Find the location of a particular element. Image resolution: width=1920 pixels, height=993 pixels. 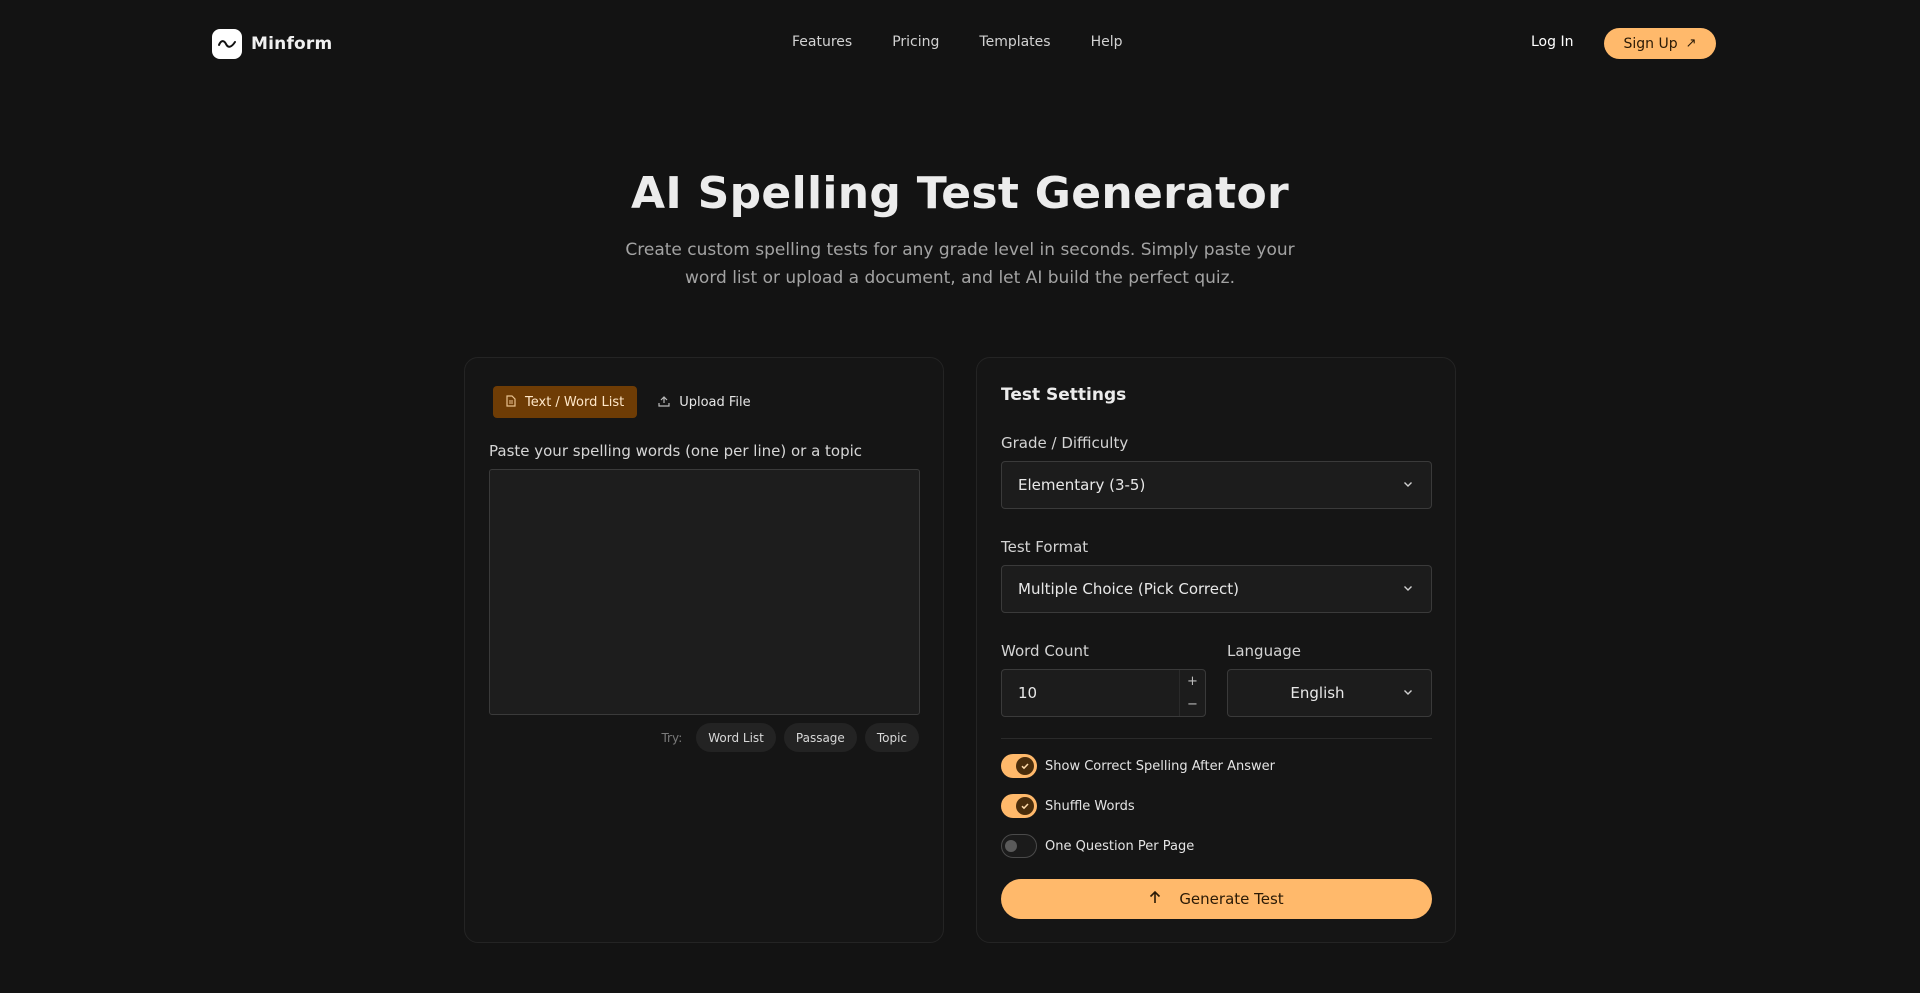

example-chip-topic: Topic is located at coordinates (891, 737).